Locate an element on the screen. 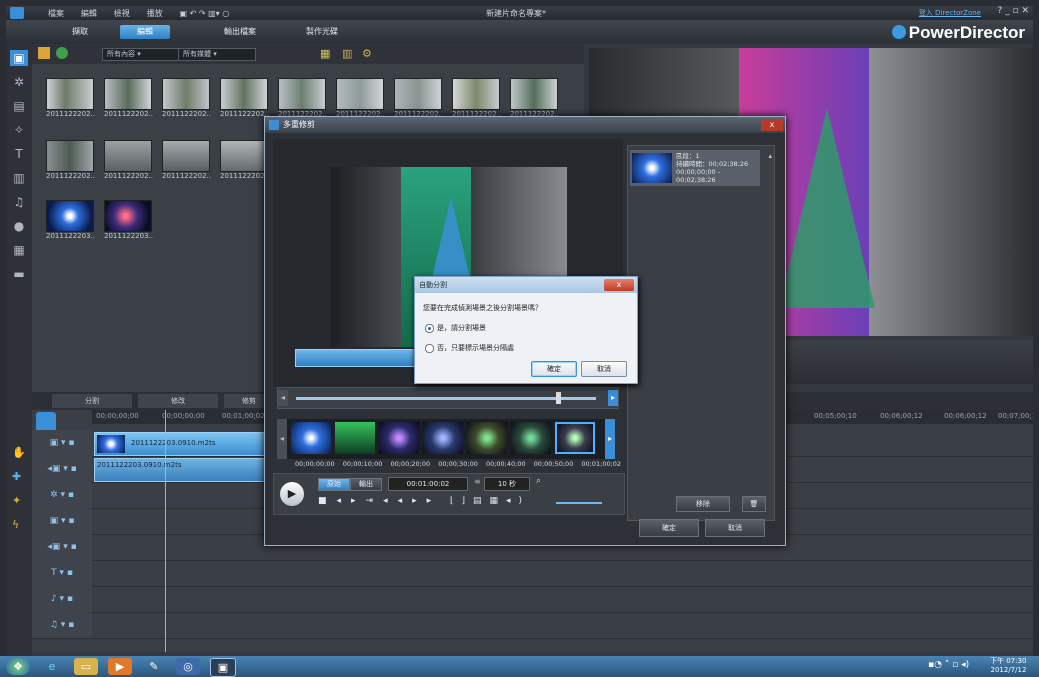 The image size is (1039, 677). ok-button: 確定 is located at coordinates (669, 528).